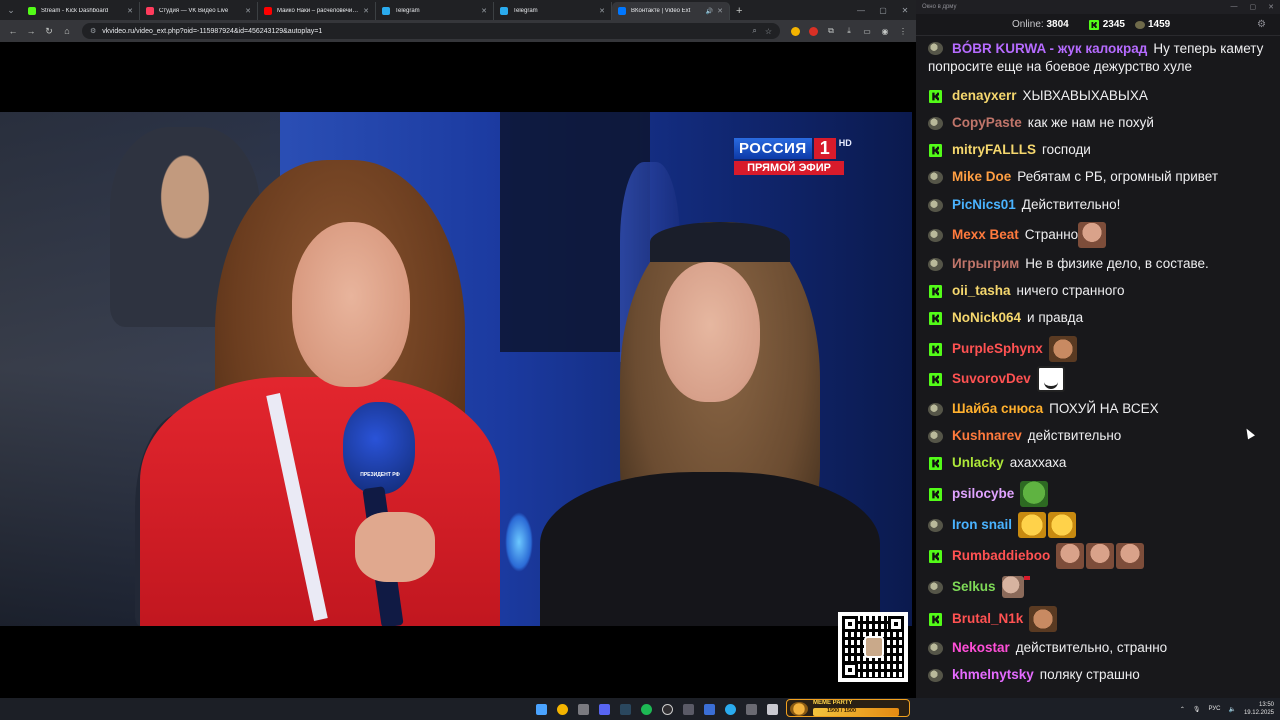 This screenshot has width=1280, height=720. I want to click on tab-vk-video-ext: ВКонтакте | Video Ext 🔊 ✕, so click(671, 11).